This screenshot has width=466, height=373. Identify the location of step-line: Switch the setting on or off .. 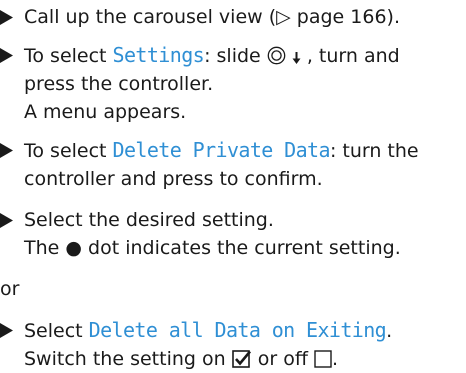
(245, 359).